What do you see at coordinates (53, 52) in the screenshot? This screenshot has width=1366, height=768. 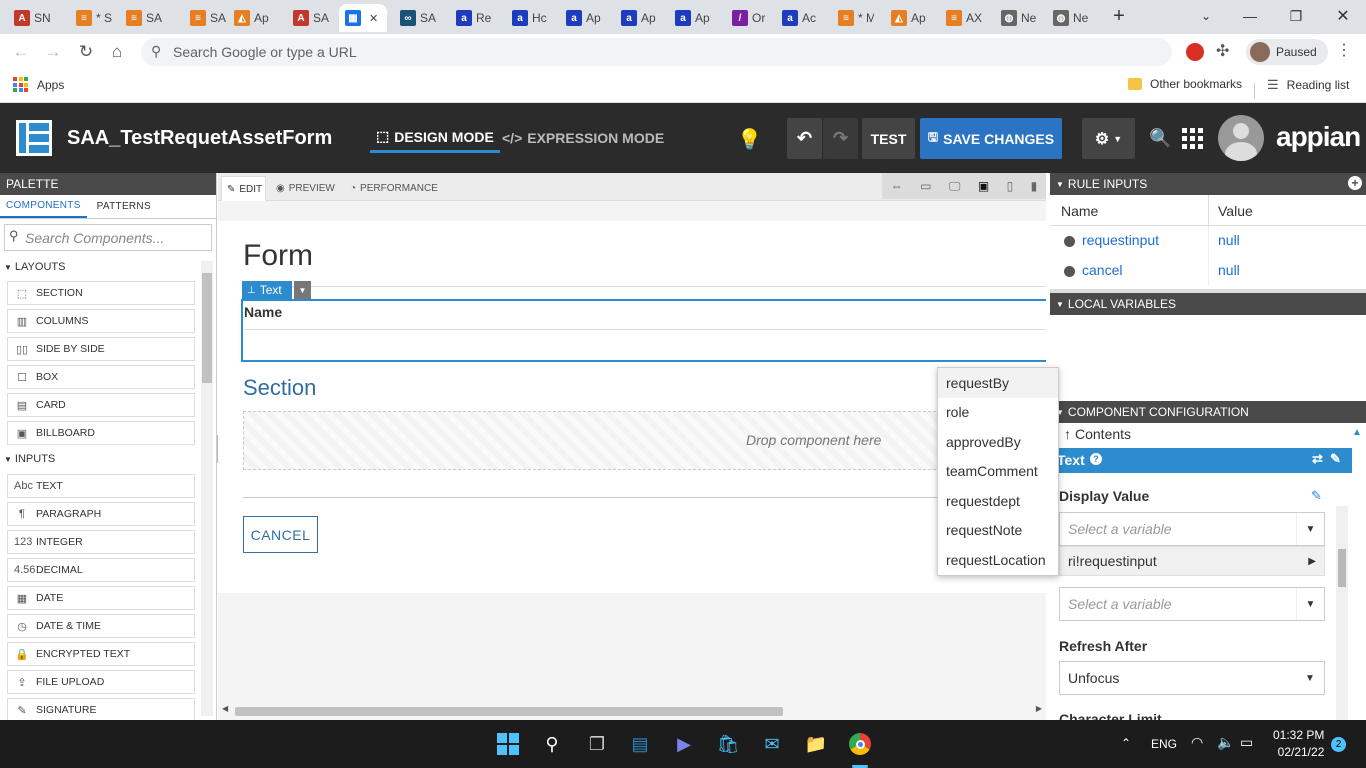 I see `forward-icon: →` at bounding box center [53, 52].